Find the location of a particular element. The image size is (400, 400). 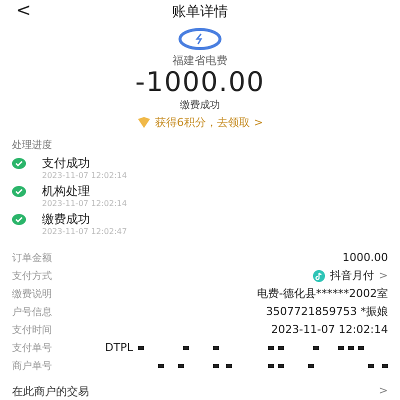

page-title: 账单详情 is located at coordinates (200, 12).